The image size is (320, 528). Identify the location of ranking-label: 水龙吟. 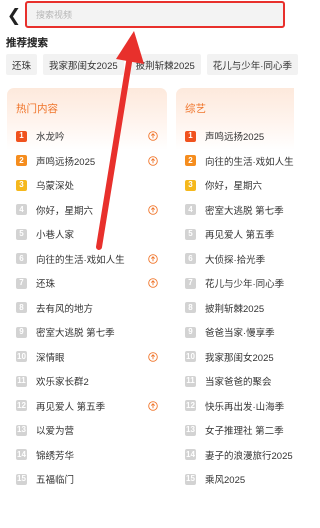
(50, 138).